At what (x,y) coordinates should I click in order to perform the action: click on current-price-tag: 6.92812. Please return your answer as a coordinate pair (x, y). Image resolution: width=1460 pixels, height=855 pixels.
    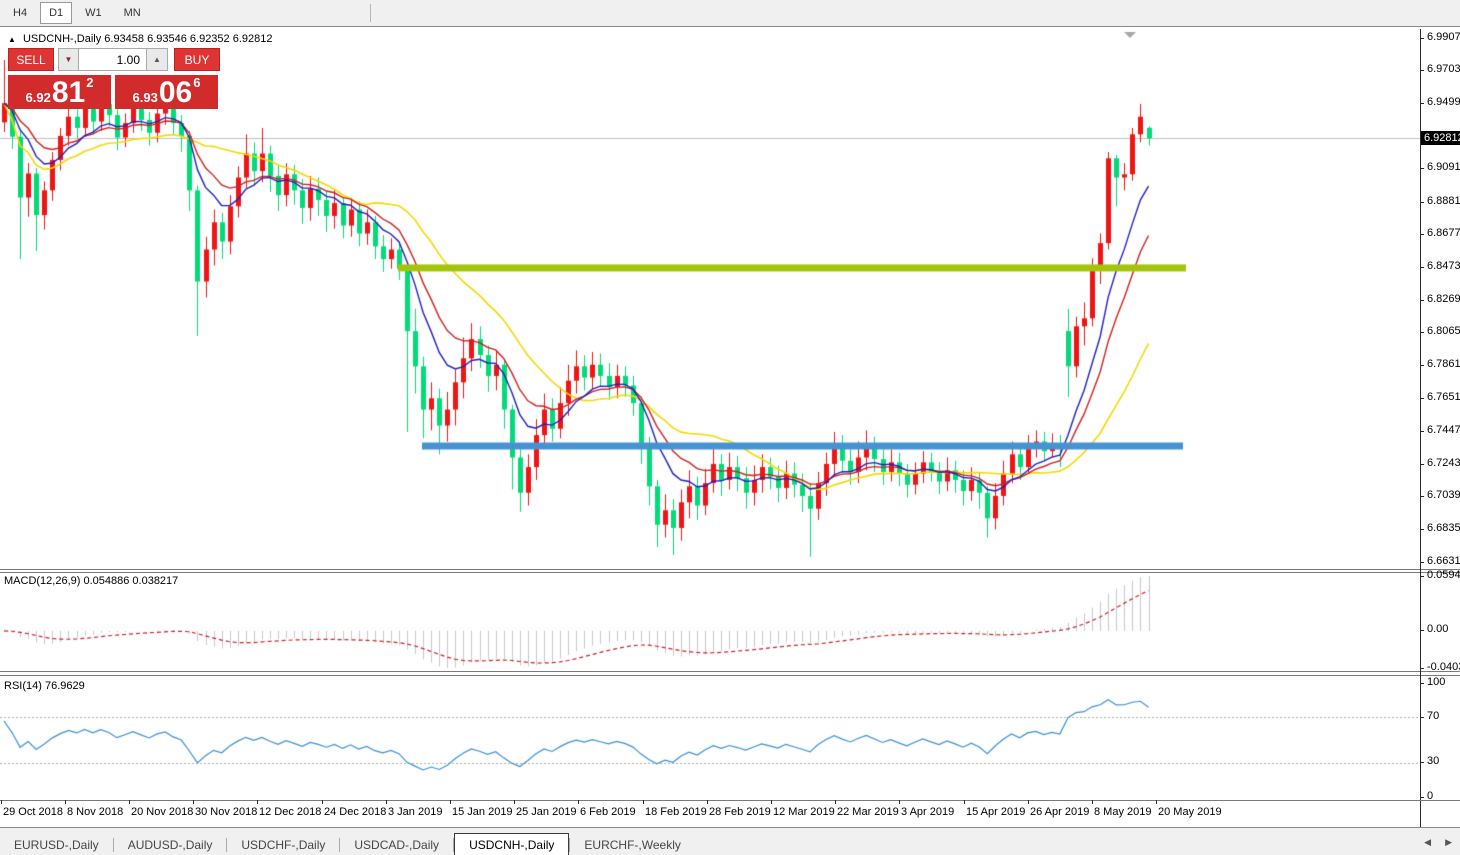
    Looking at the image, I should click on (1440, 138).